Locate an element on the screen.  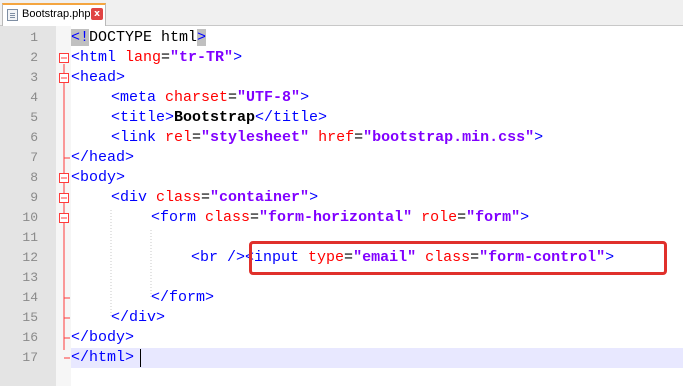
line-number: 9 is located at coordinates (34, 197).